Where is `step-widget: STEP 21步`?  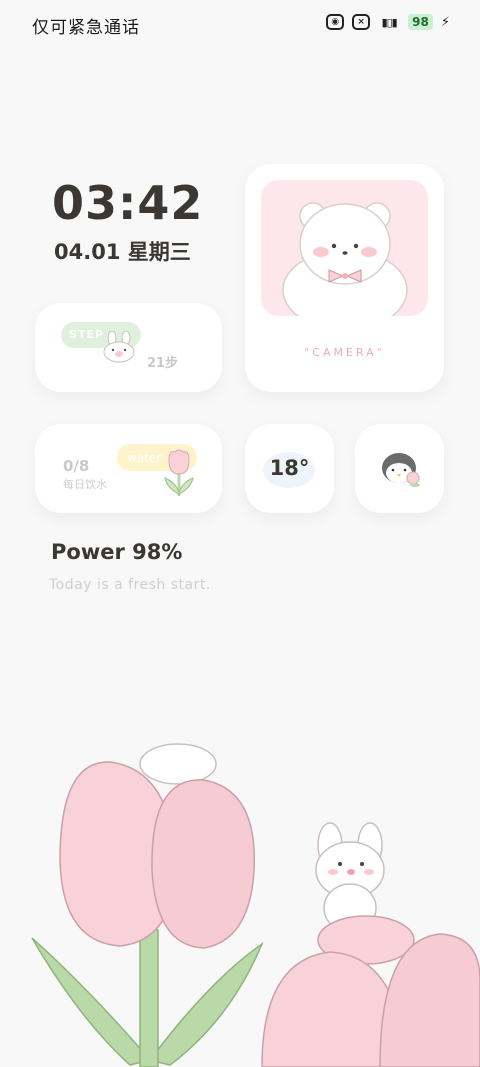
step-widget: STEP 21步 is located at coordinates (128, 347).